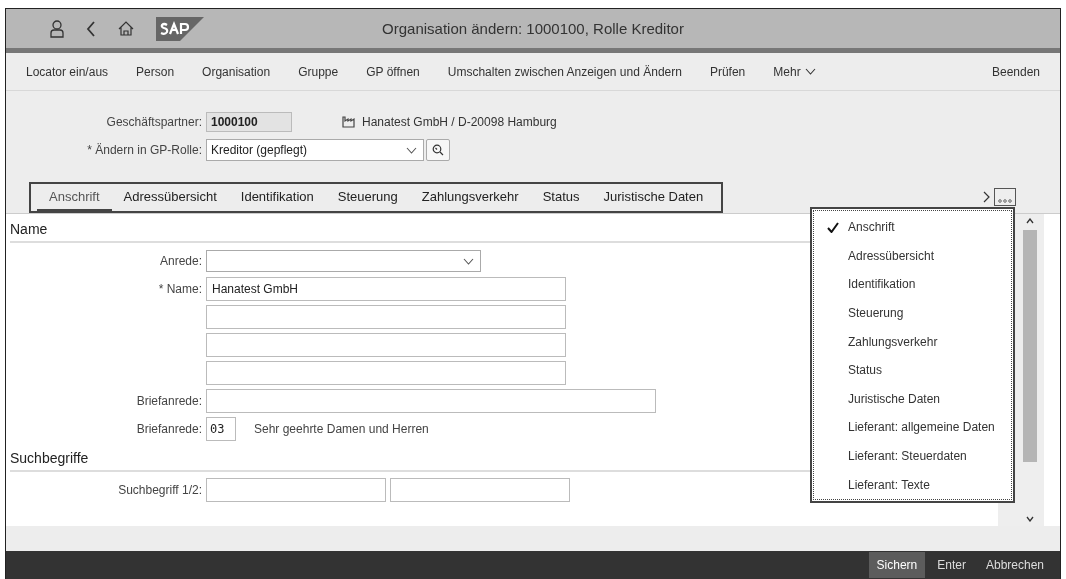 The image size is (1066, 579). Describe the element at coordinates (221, 429) in the screenshot. I see `input-field: 03` at that location.